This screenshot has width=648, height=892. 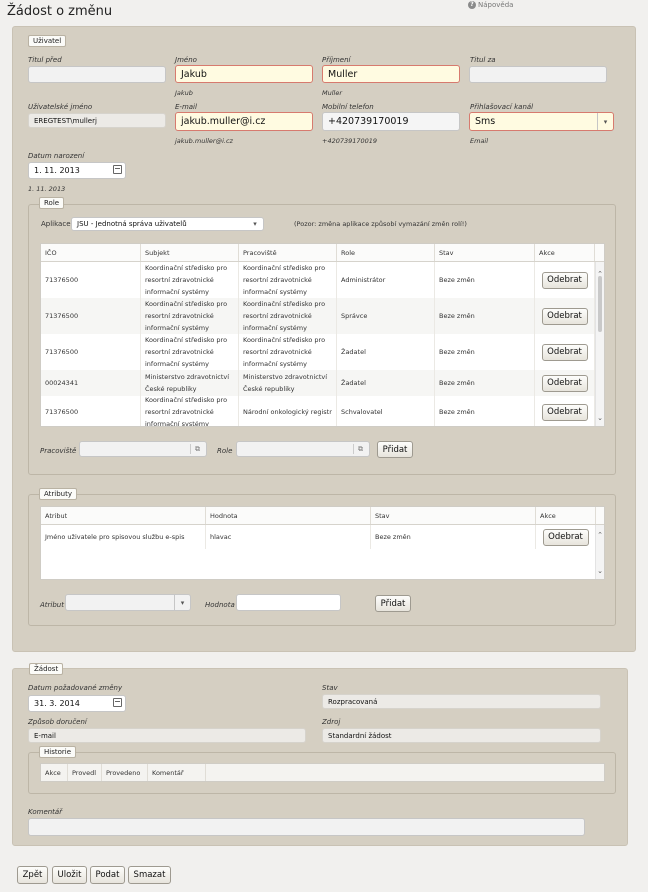 What do you see at coordinates (288, 537) in the screenshot?
I see `value-cell: hlavac` at bounding box center [288, 537].